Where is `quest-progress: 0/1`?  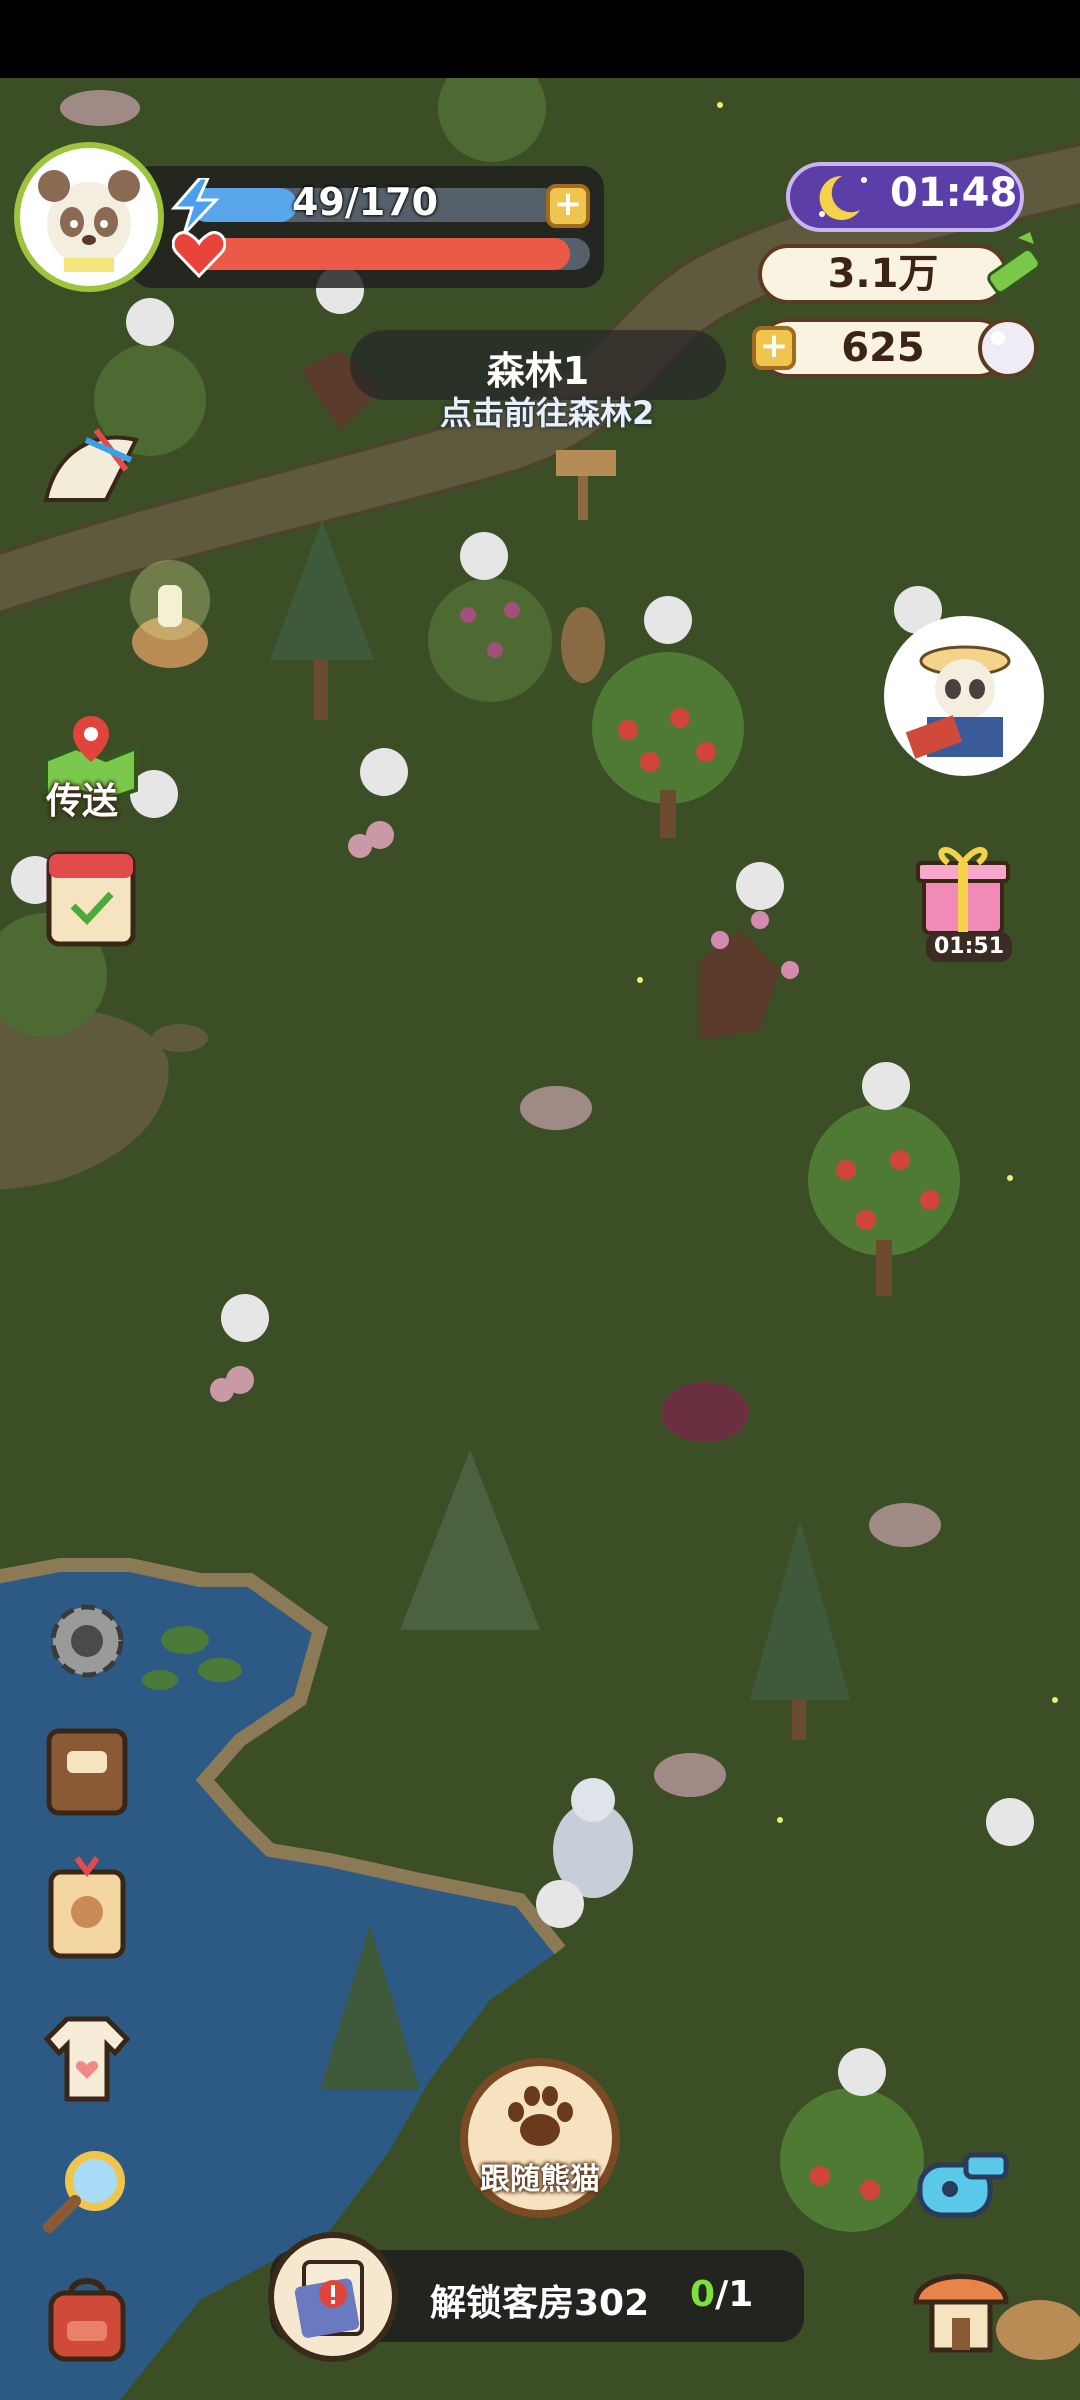
quest-progress: 0/1 is located at coordinates (721, 2294).